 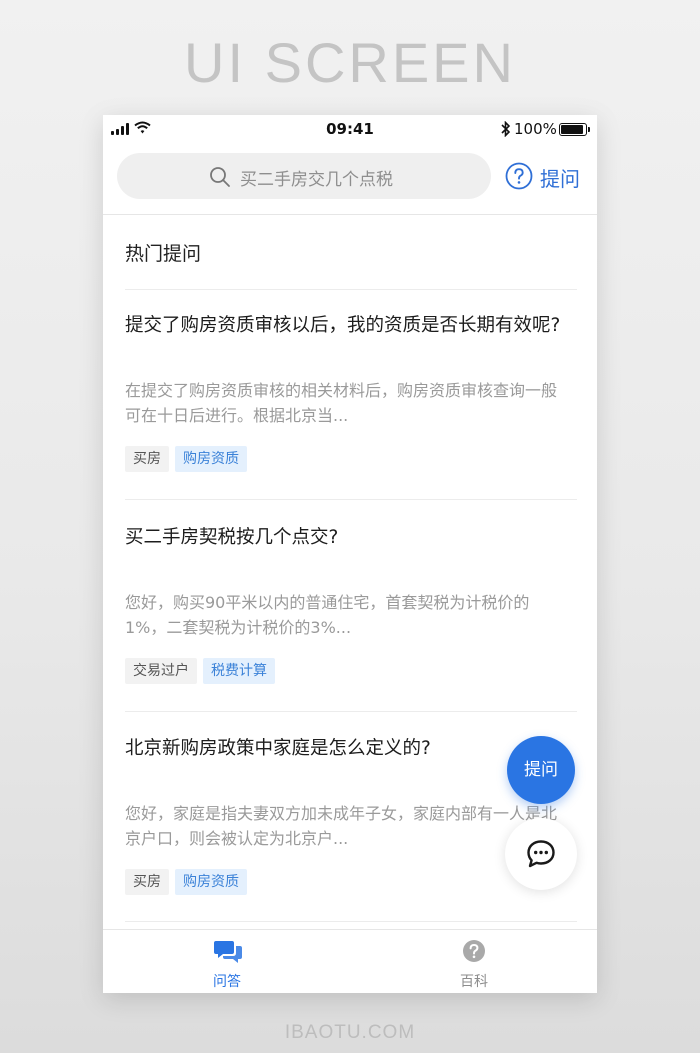 What do you see at coordinates (350, 214) in the screenshot?
I see `header-divider` at bounding box center [350, 214].